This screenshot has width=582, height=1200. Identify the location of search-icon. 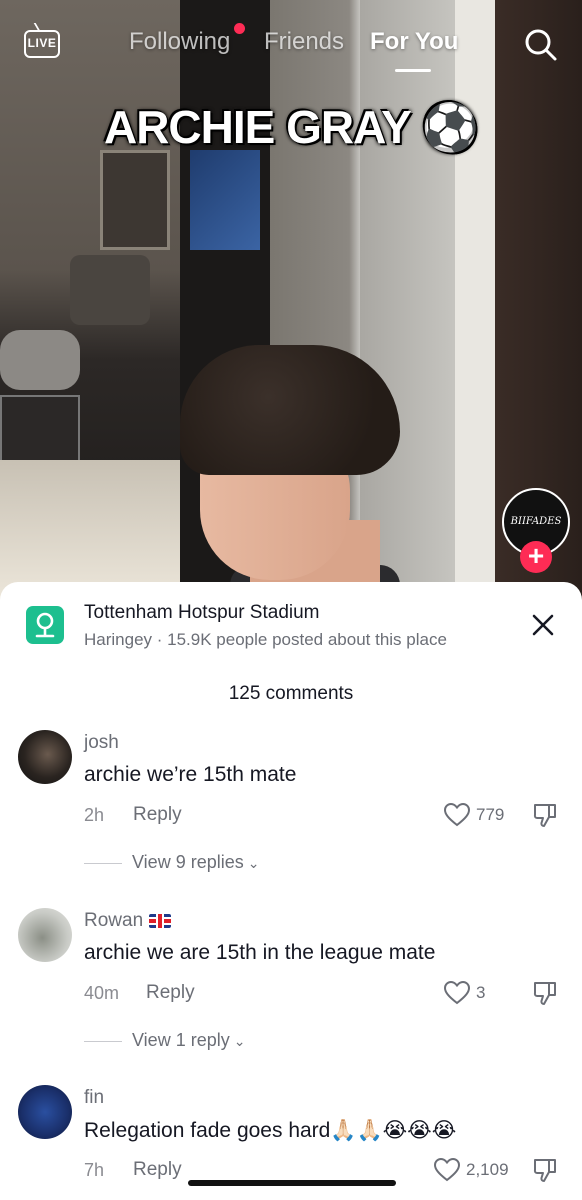
(541, 45).